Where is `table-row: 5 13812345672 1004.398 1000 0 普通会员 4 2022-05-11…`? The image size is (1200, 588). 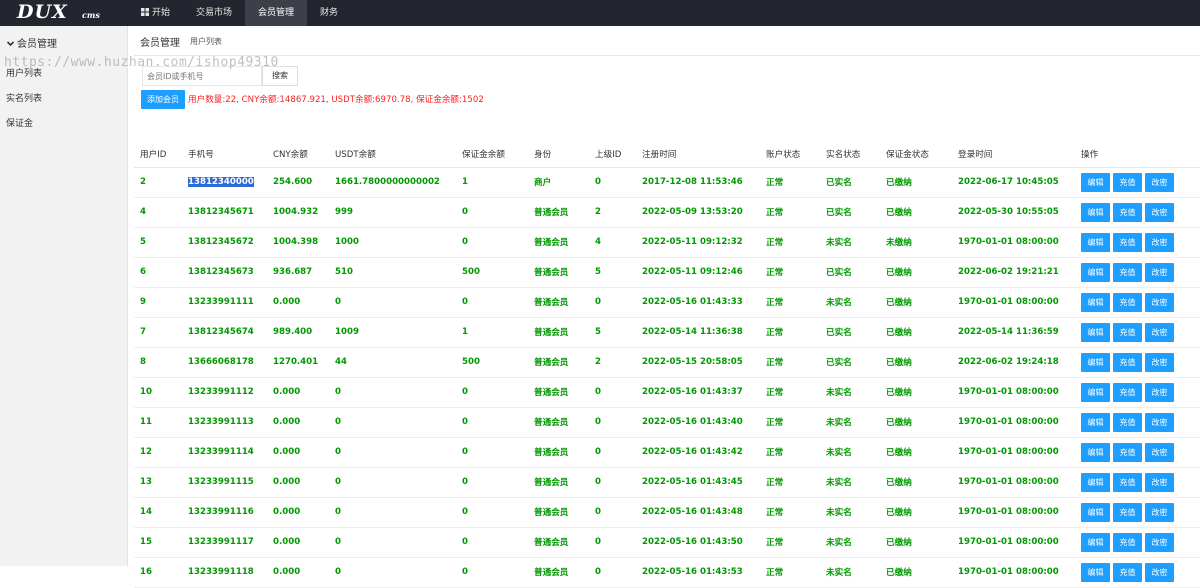
table-row: 5 13812345672 1004.398 1000 0 普通会员 4 2022-05-11… is located at coordinates (667, 242).